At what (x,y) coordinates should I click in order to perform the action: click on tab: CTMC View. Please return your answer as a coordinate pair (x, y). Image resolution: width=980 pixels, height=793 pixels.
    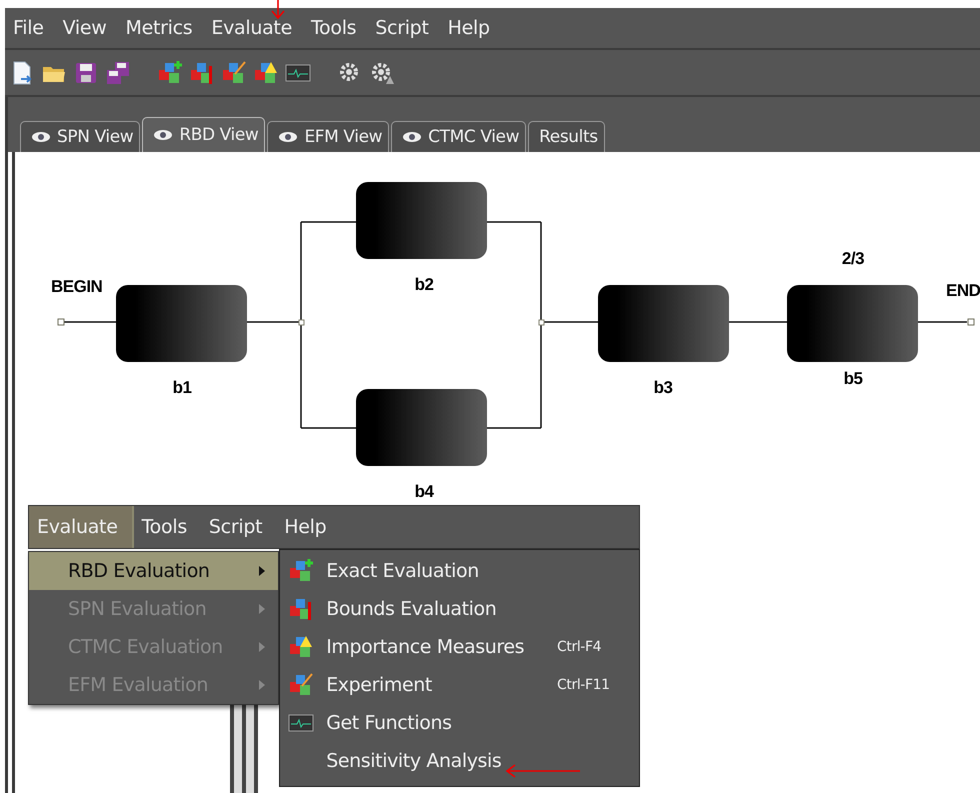
    Looking at the image, I should click on (458, 136).